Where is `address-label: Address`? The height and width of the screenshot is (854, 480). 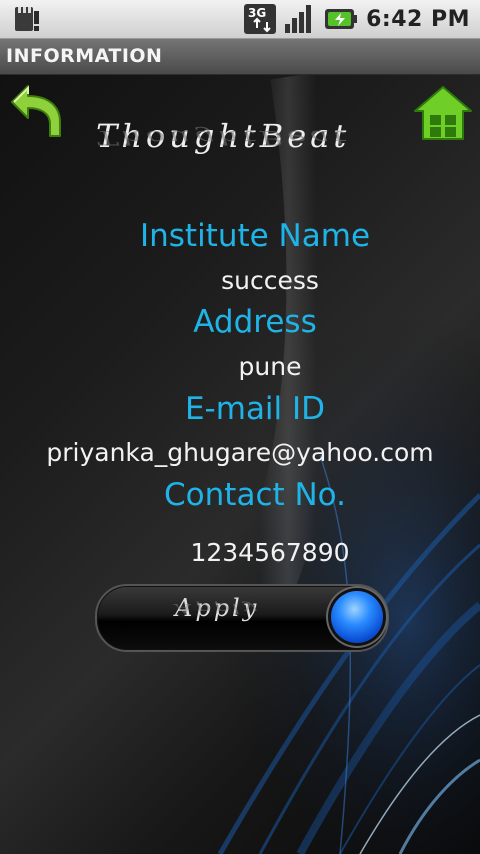 address-label: Address is located at coordinates (255, 322).